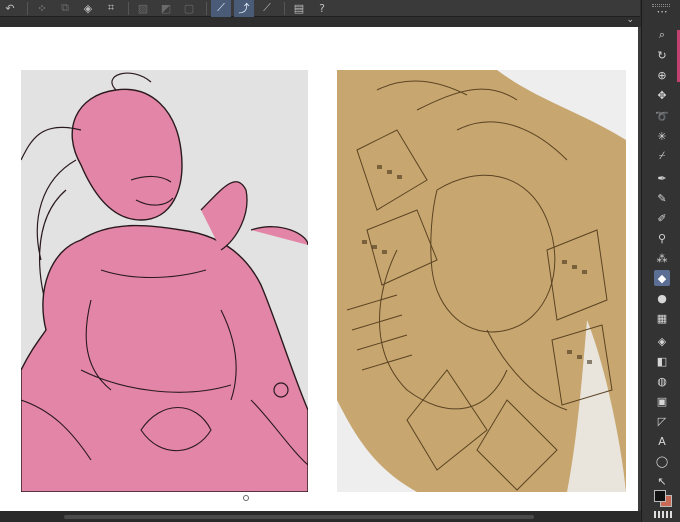 This screenshot has width=680, height=522. I want to click on gradient-tool-icon: ◧, so click(662, 361).